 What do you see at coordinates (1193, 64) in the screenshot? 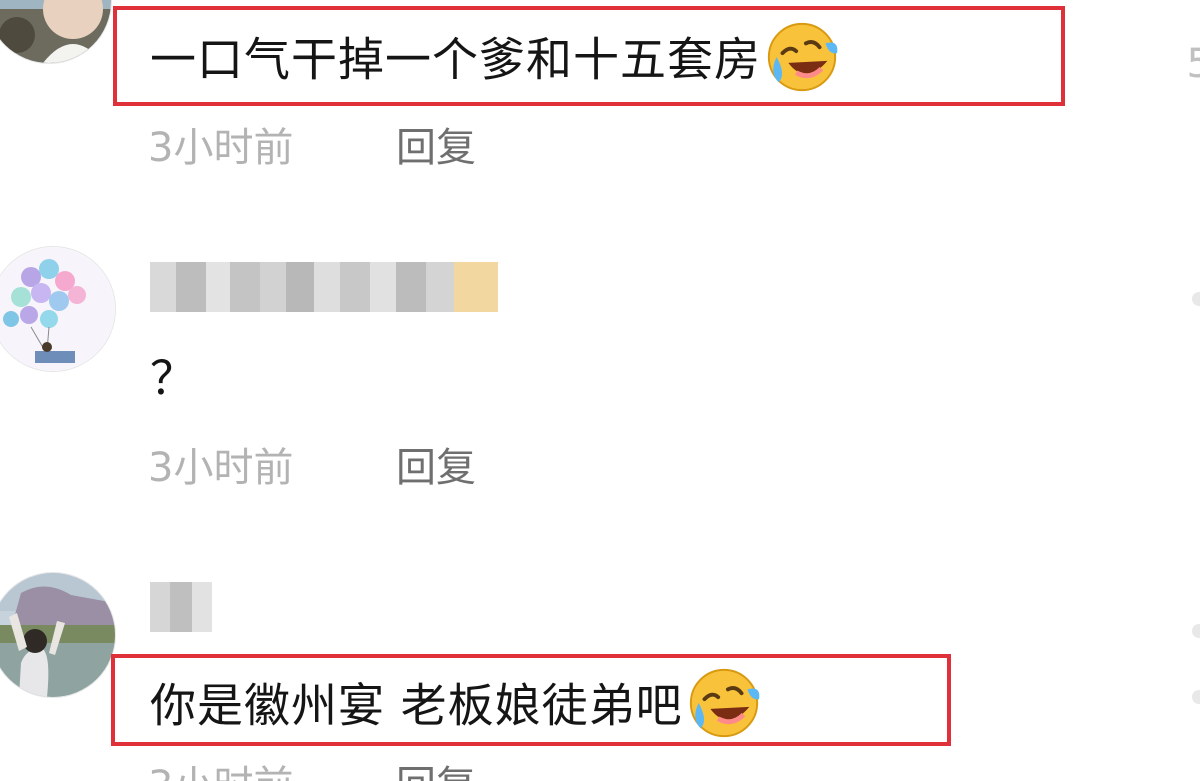
I see `like-count: 5` at bounding box center [1193, 64].